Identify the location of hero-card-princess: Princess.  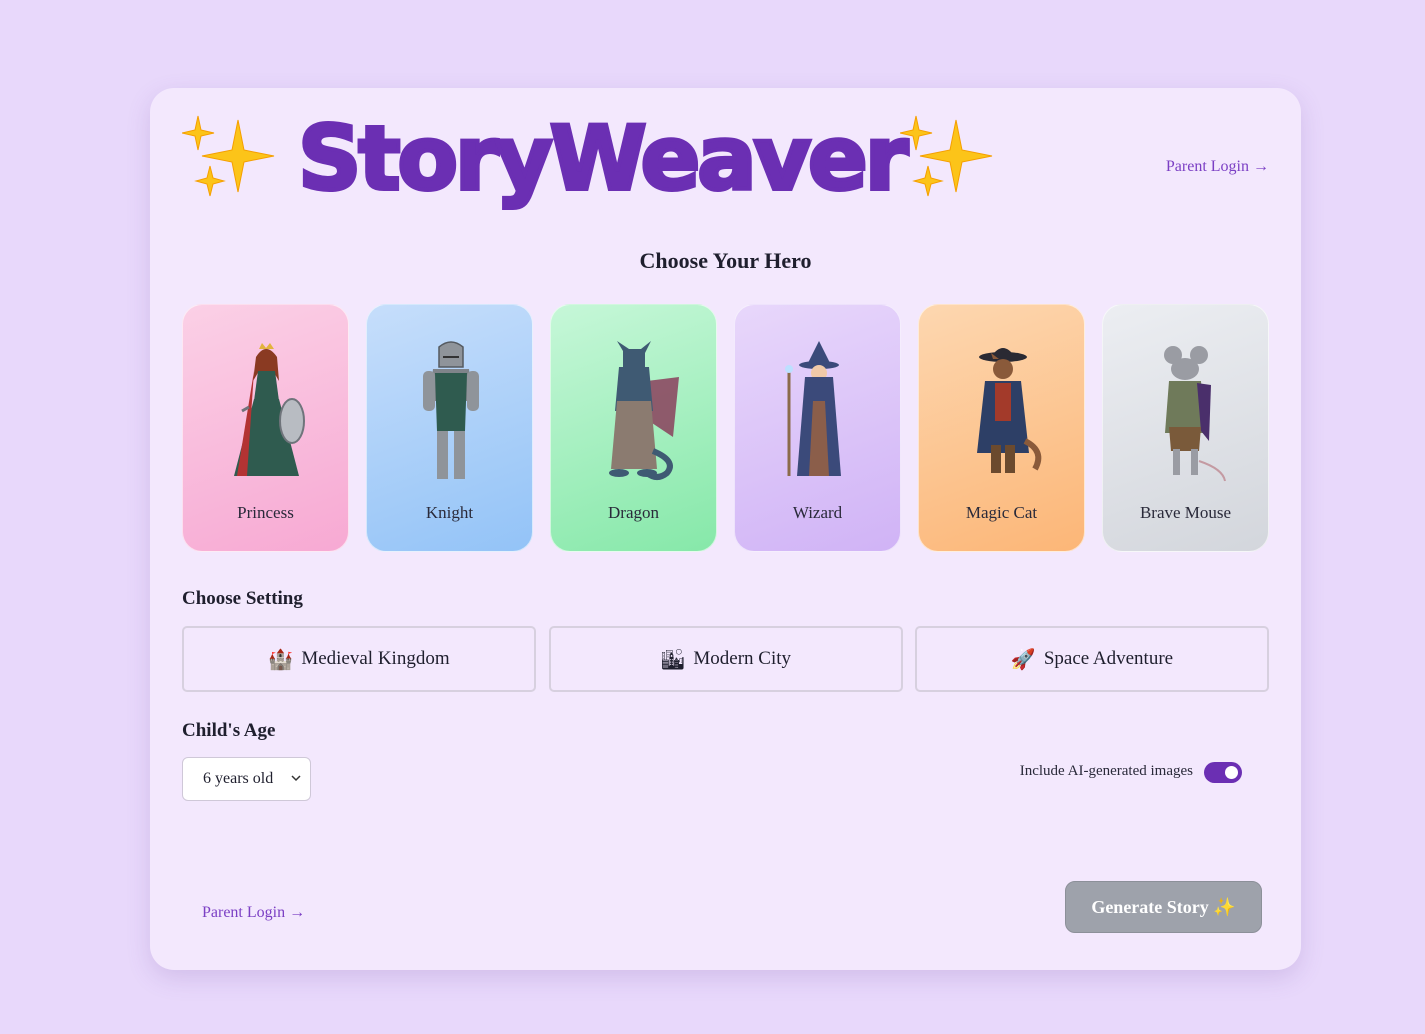
(265, 428).